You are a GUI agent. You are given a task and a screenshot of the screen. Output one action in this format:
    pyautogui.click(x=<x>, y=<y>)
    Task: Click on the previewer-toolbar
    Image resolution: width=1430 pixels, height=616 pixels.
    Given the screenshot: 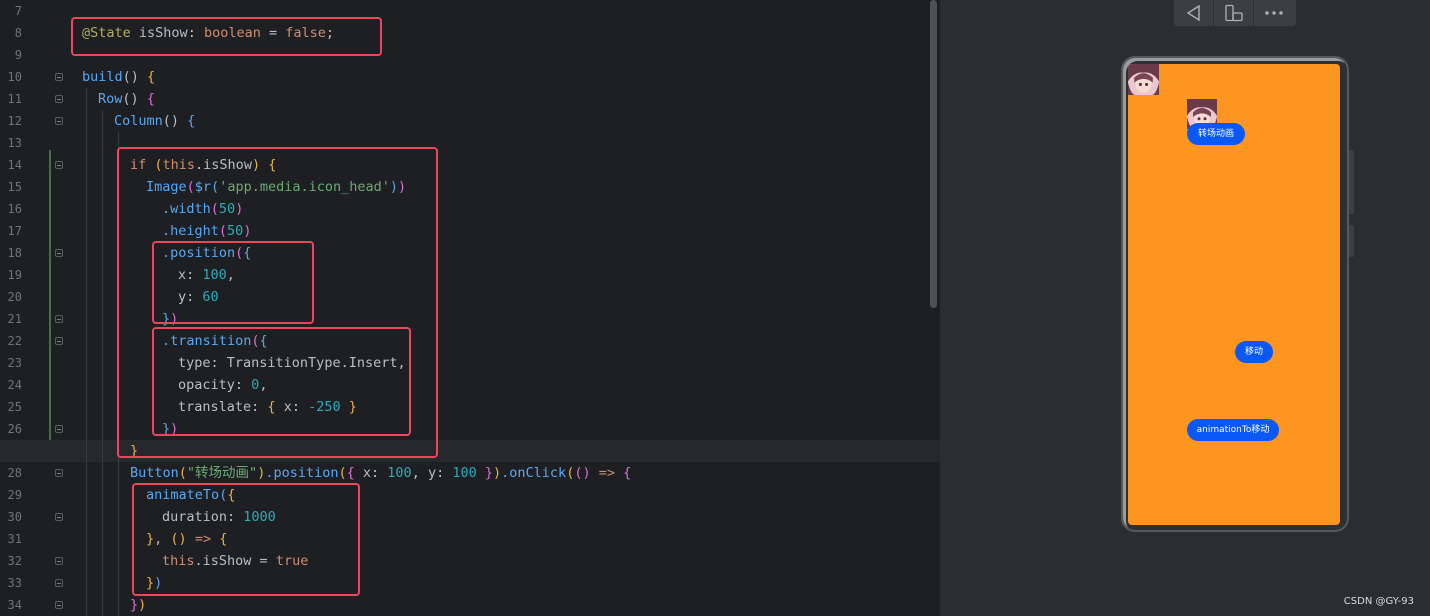 What is the action you would take?
    pyautogui.click(x=1235, y=13)
    